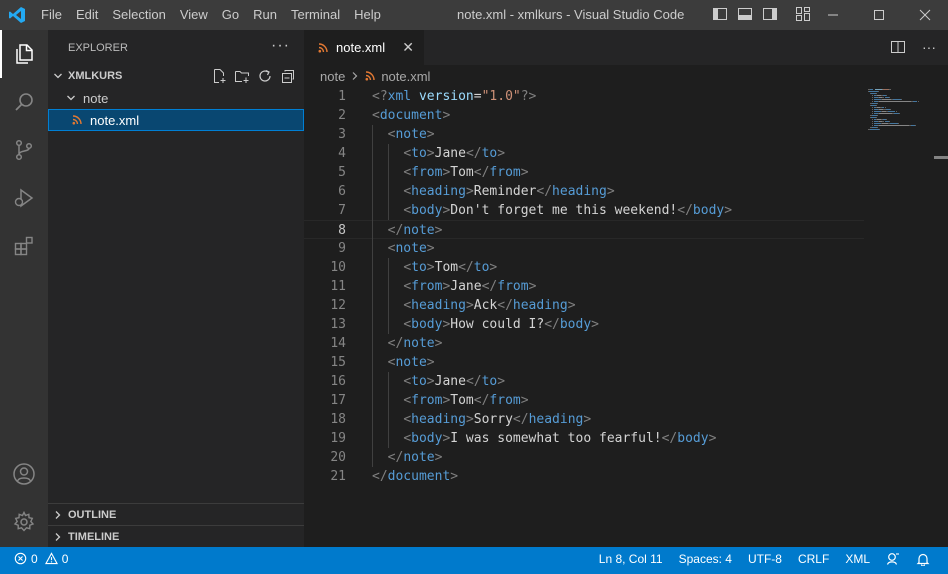 This screenshot has height=574, width=948. I want to click on tab-note-xml: note.xml ✕, so click(364, 47).